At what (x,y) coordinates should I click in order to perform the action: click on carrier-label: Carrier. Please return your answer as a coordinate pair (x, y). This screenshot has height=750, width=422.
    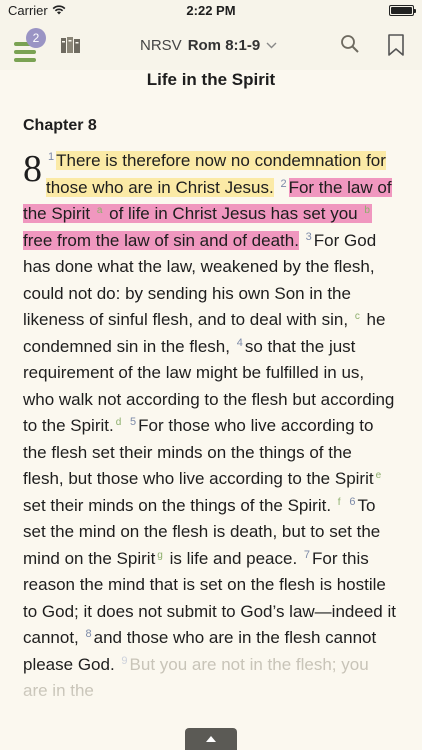
    Looking at the image, I should click on (28, 10).